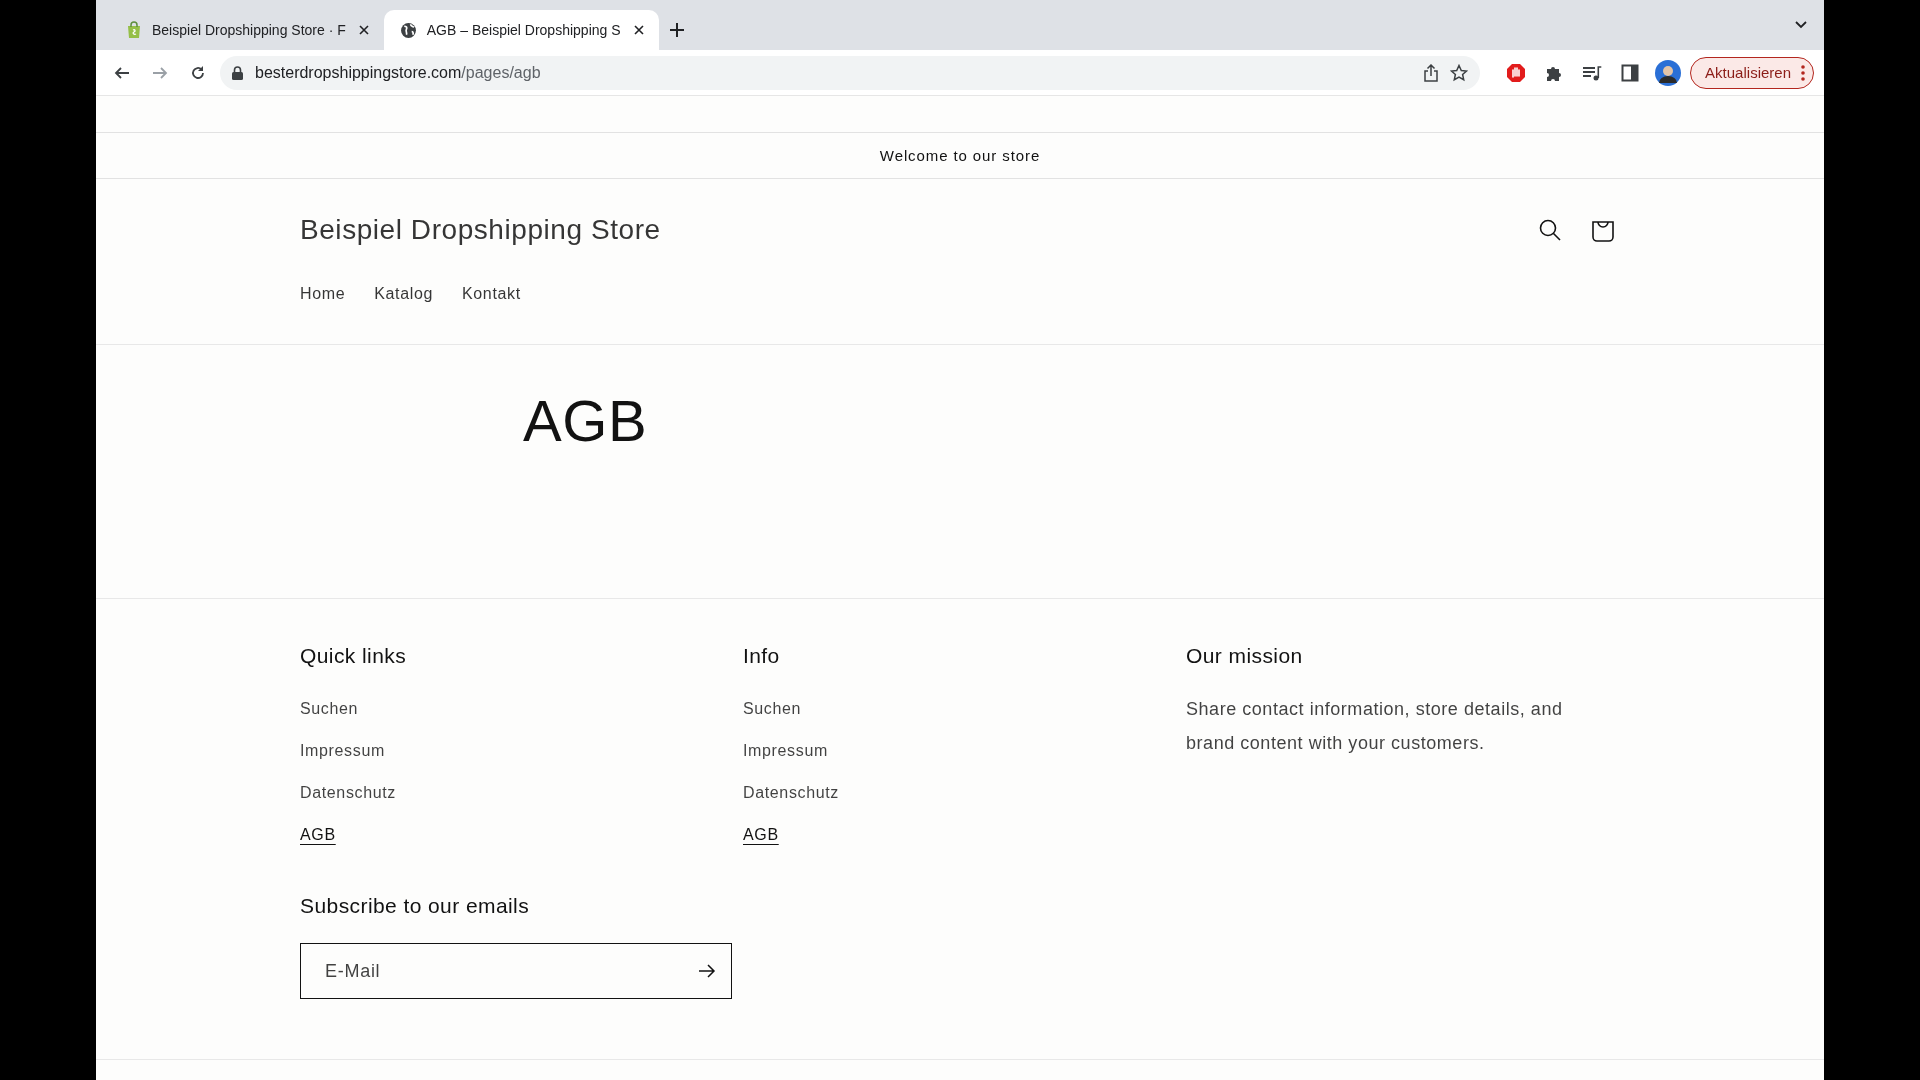  I want to click on search-icon, so click(1550, 230).